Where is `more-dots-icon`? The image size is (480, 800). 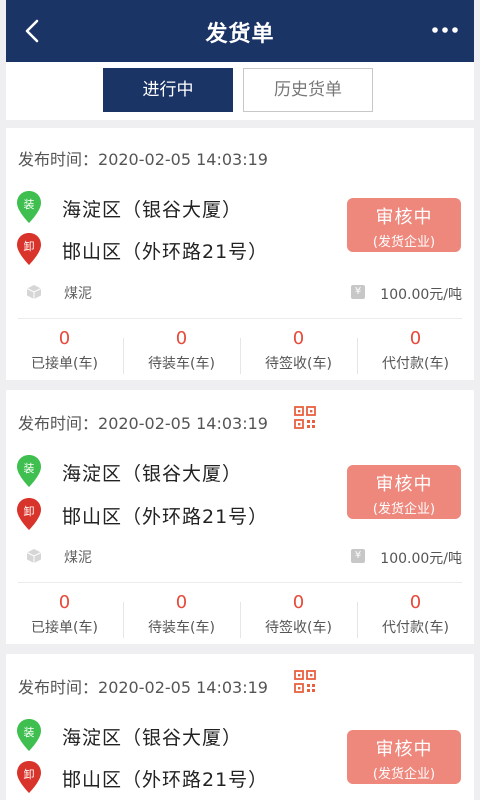
more-dots-icon is located at coordinates (445, 30).